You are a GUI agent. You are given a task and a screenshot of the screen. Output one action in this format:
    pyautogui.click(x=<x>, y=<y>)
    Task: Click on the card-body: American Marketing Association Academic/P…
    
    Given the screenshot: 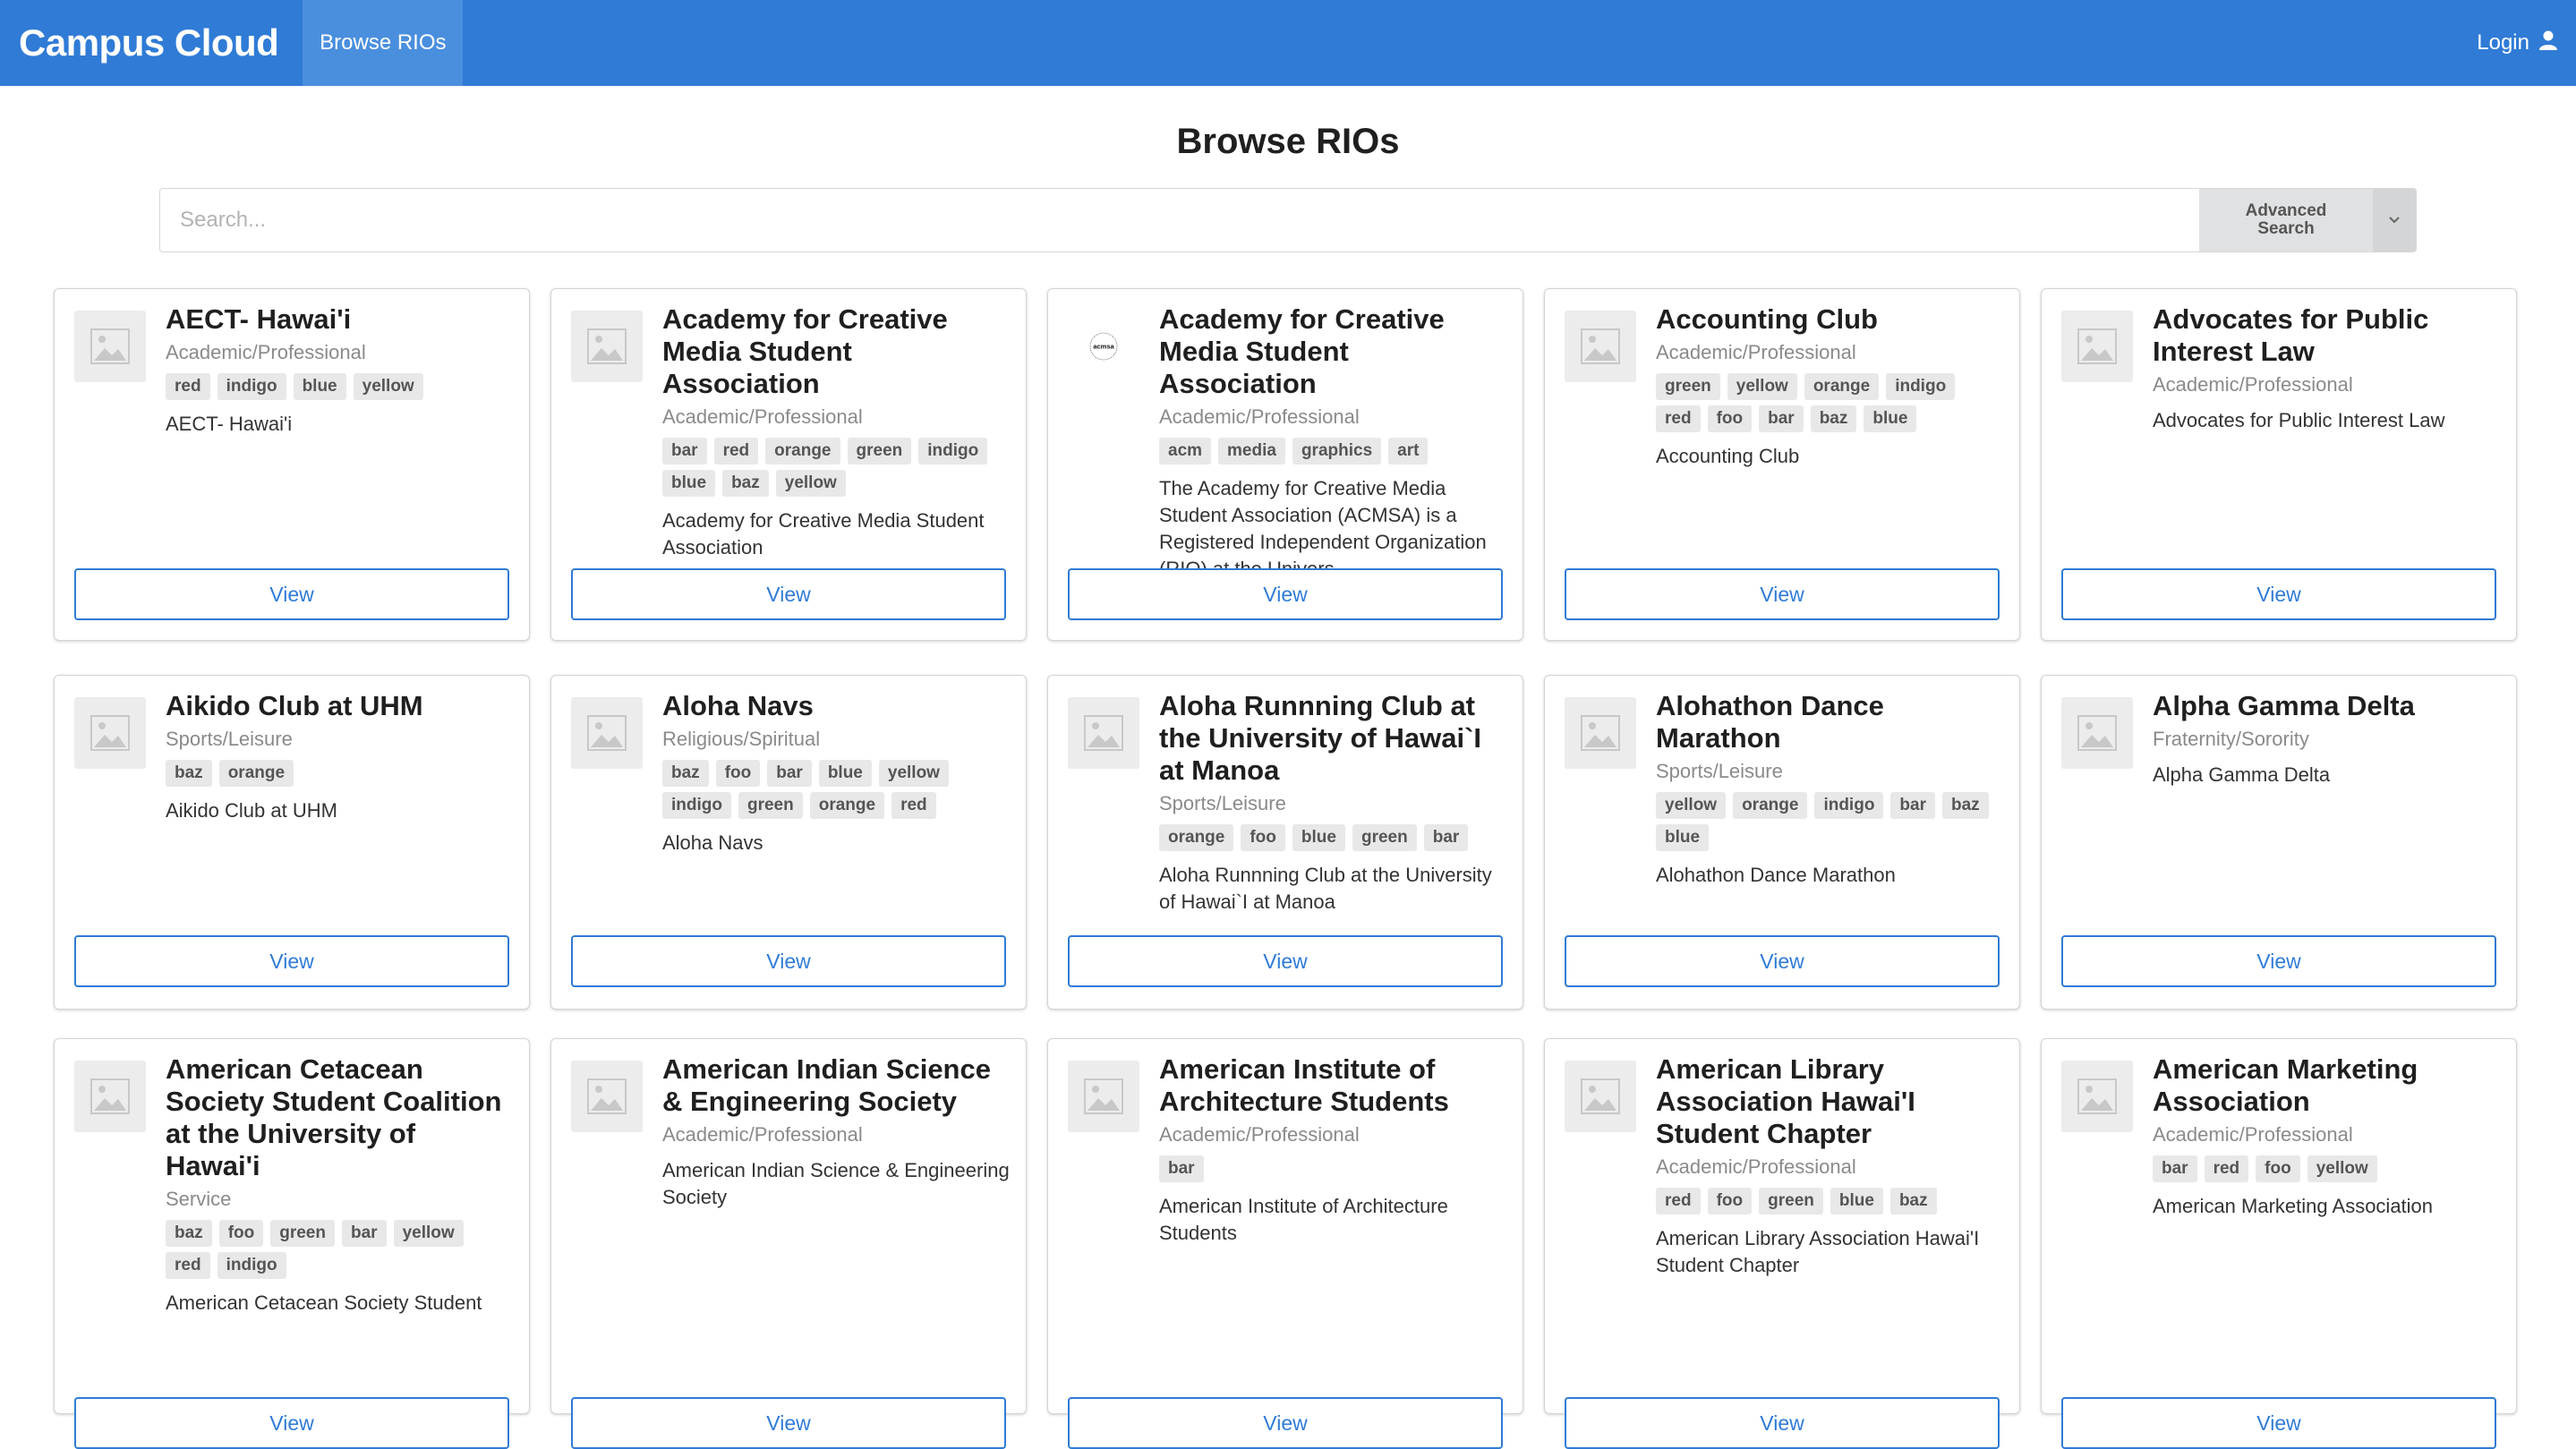 What is the action you would take?
    pyautogui.click(x=2326, y=1136)
    